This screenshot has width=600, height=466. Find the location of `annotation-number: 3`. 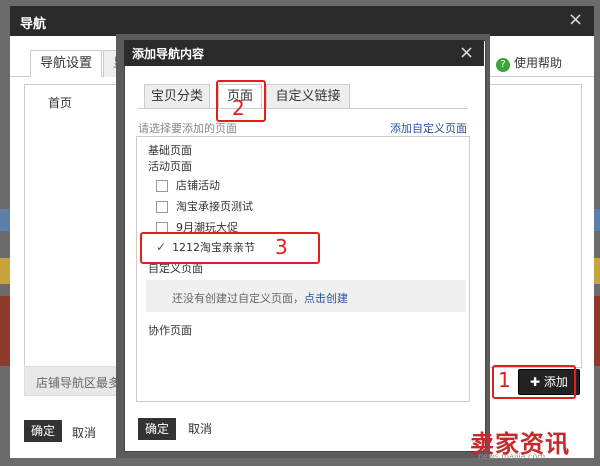

annotation-number: 3 is located at coordinates (281, 247).